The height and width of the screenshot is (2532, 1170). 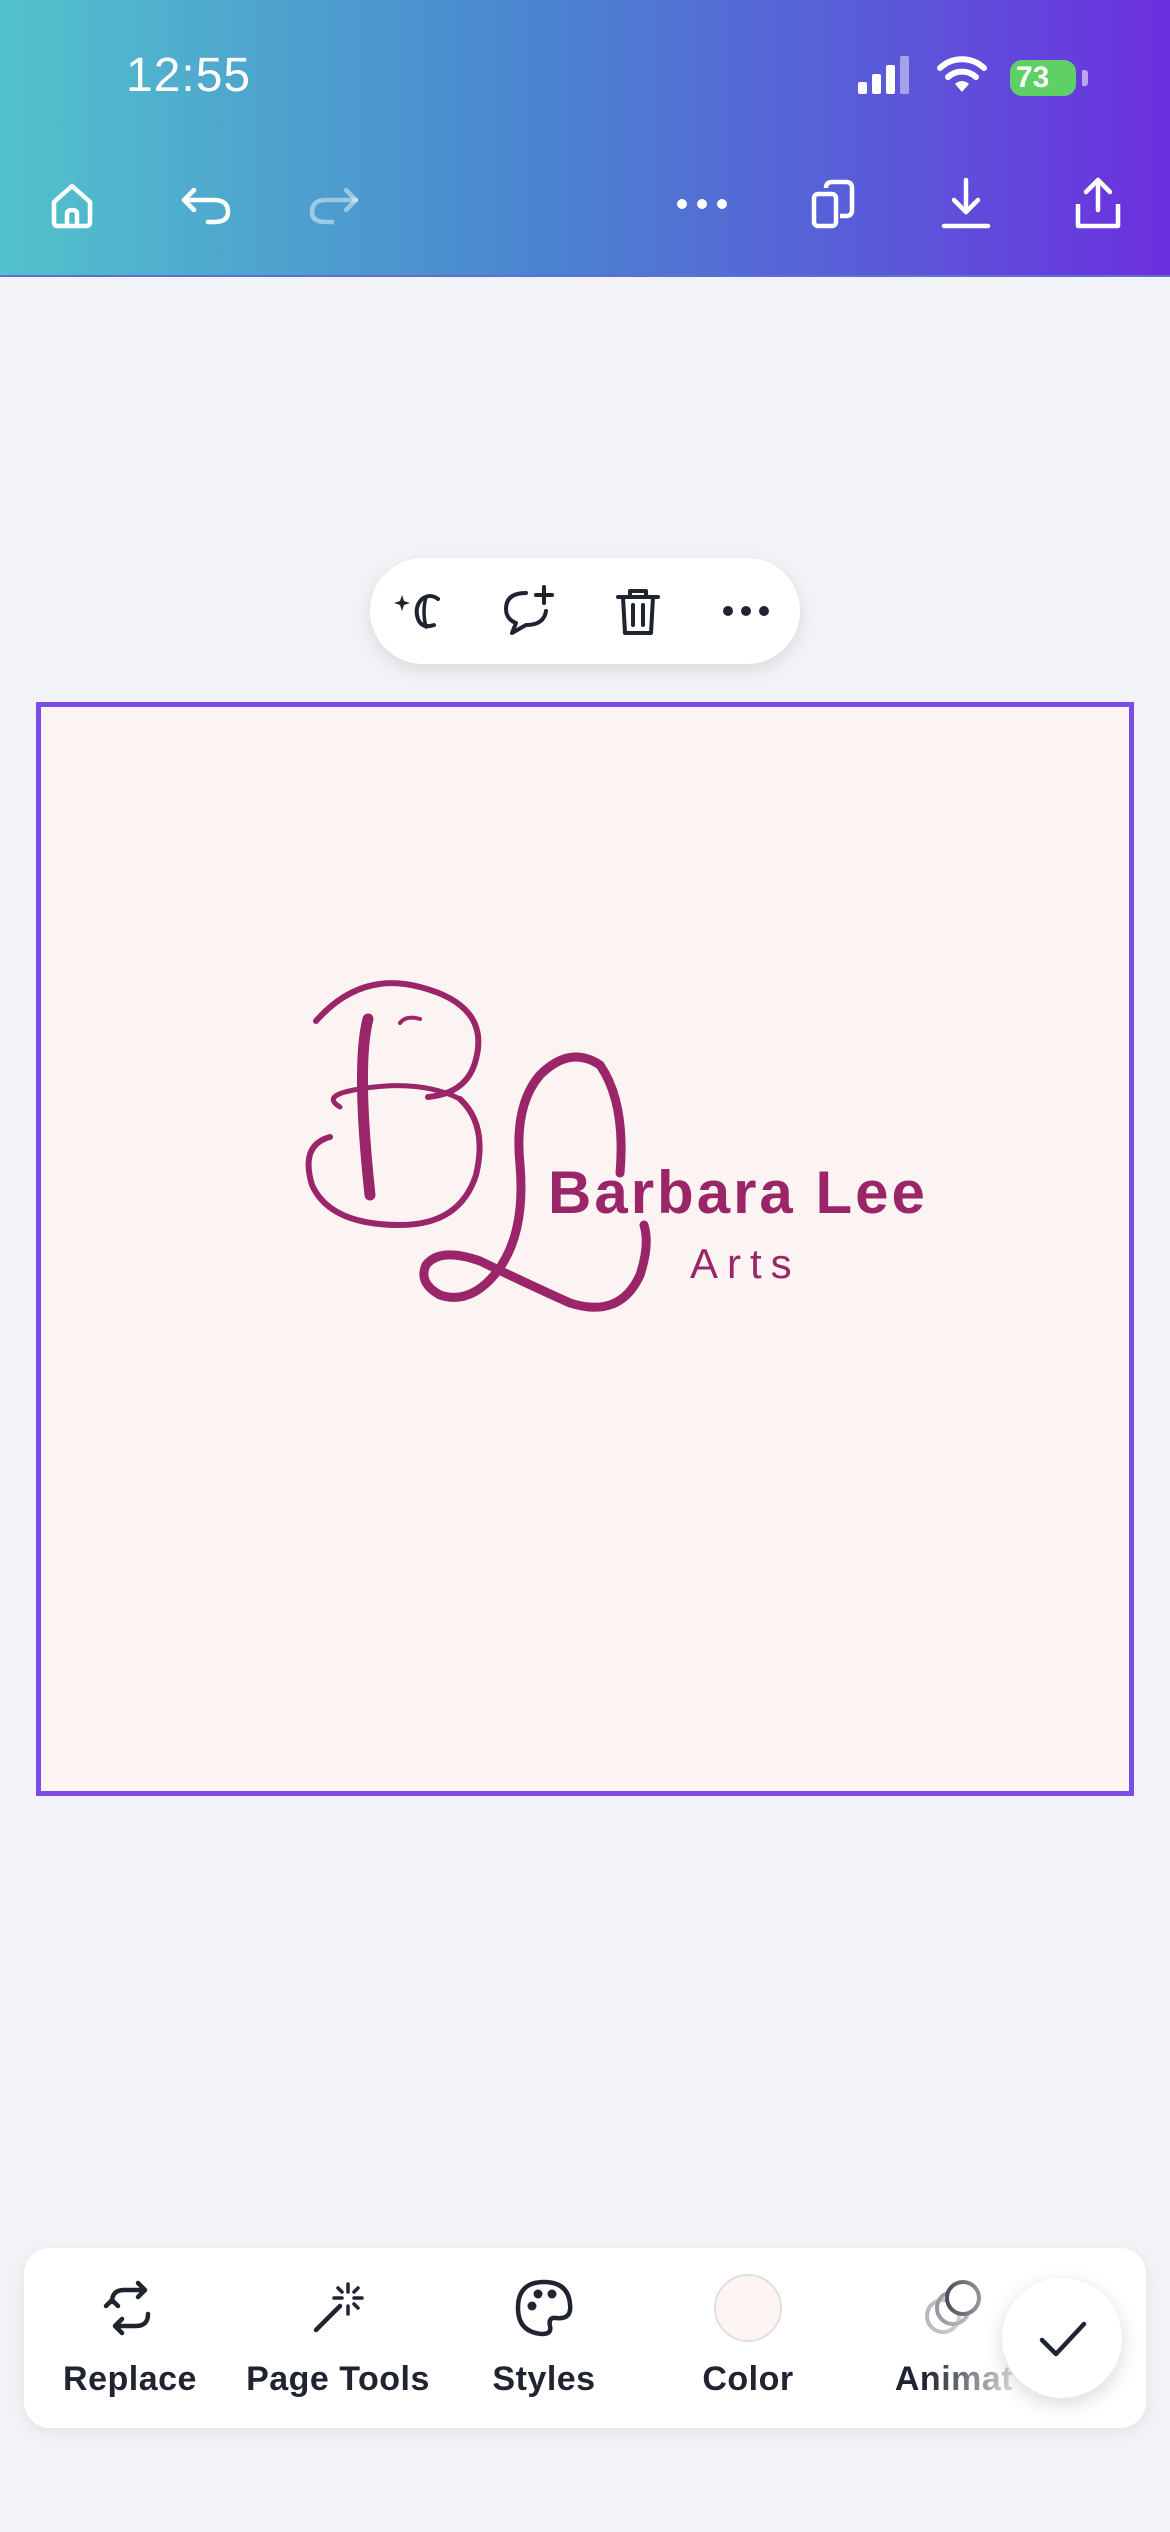 I want to click on undo-button, so click(x=206, y=204).